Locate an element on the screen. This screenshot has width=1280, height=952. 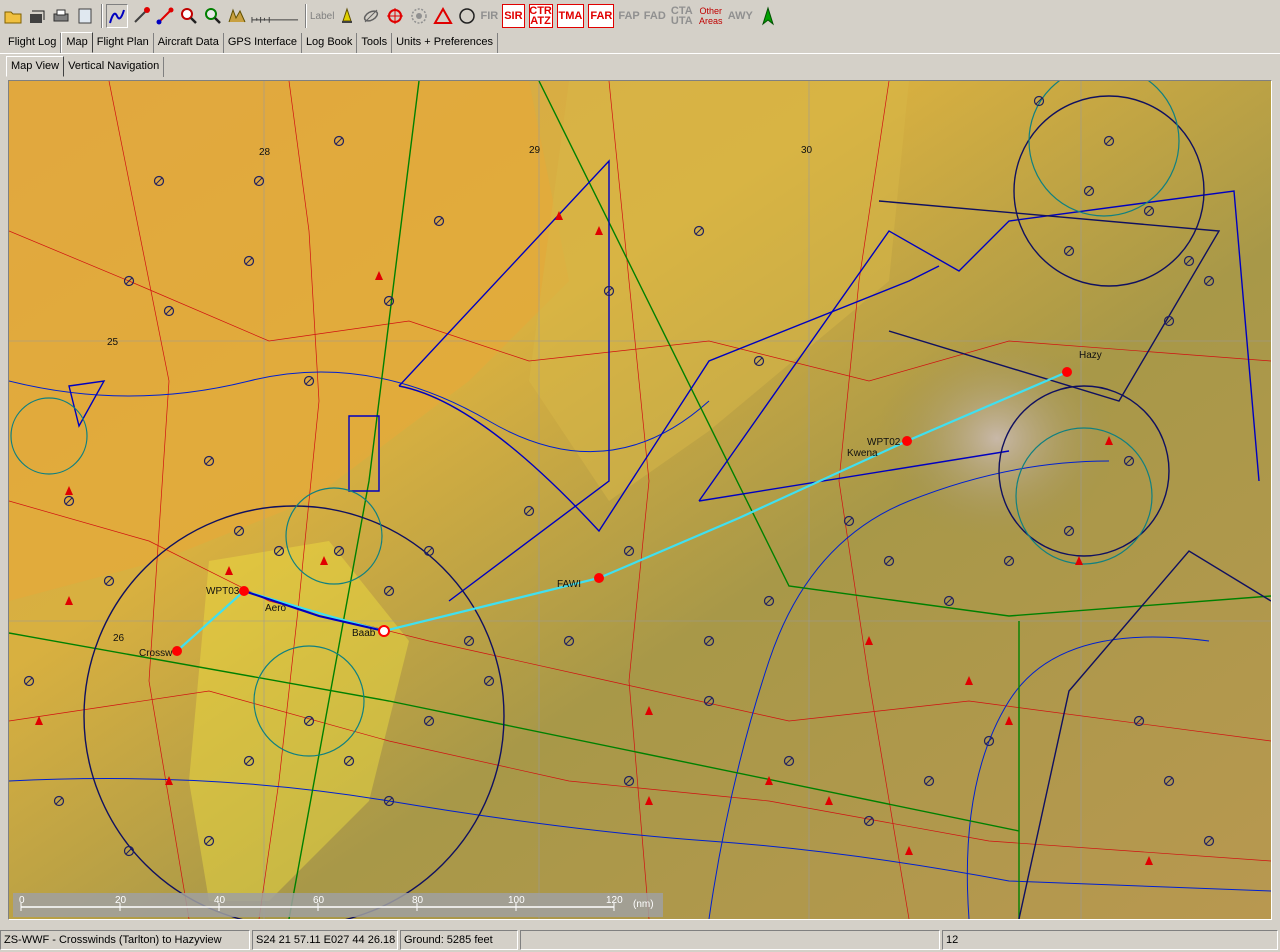
scale-tick-label: 80 is located at coordinates (418, 900).